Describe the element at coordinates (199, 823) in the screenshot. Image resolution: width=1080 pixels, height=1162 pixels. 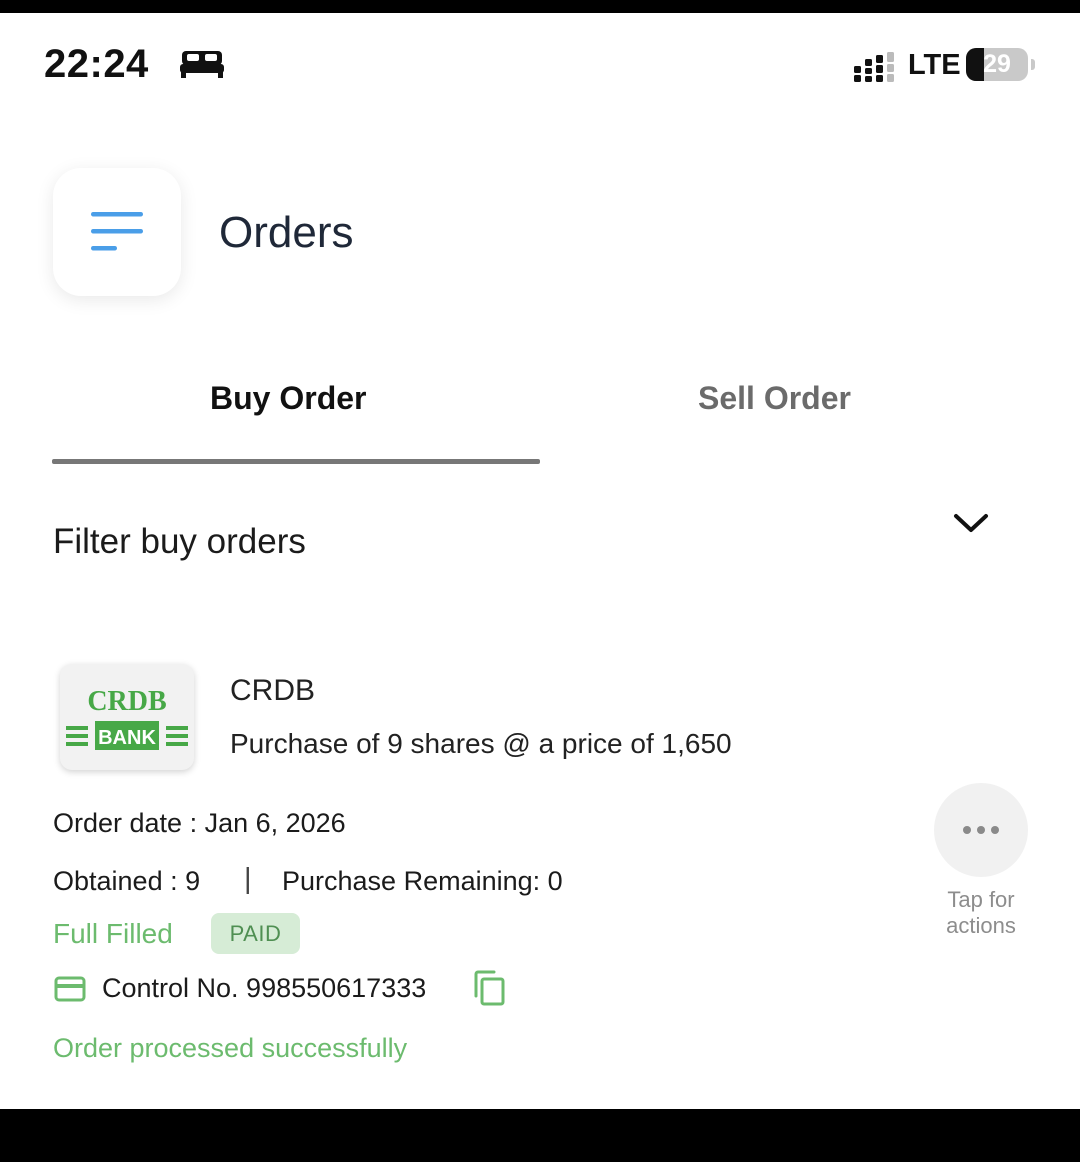
I see `order-date: Order date : Jan 6, 2026` at that location.